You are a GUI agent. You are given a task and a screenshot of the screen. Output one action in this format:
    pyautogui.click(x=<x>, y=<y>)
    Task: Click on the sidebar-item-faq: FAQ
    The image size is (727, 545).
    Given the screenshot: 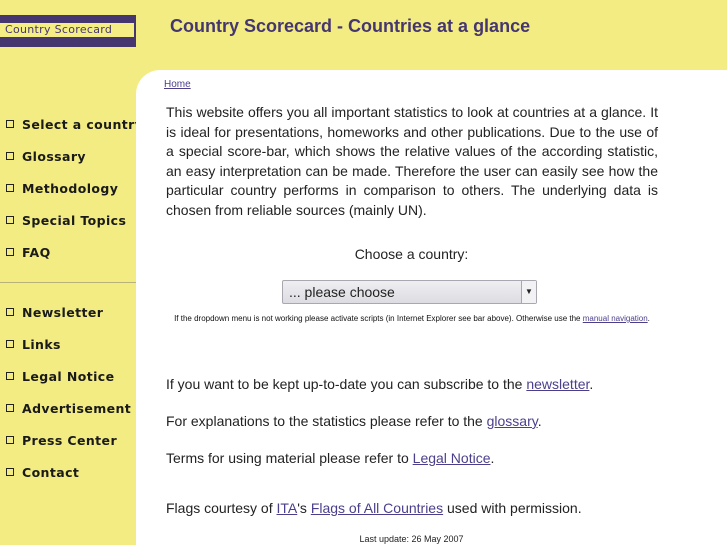 What is the action you would take?
    pyautogui.click(x=68, y=252)
    